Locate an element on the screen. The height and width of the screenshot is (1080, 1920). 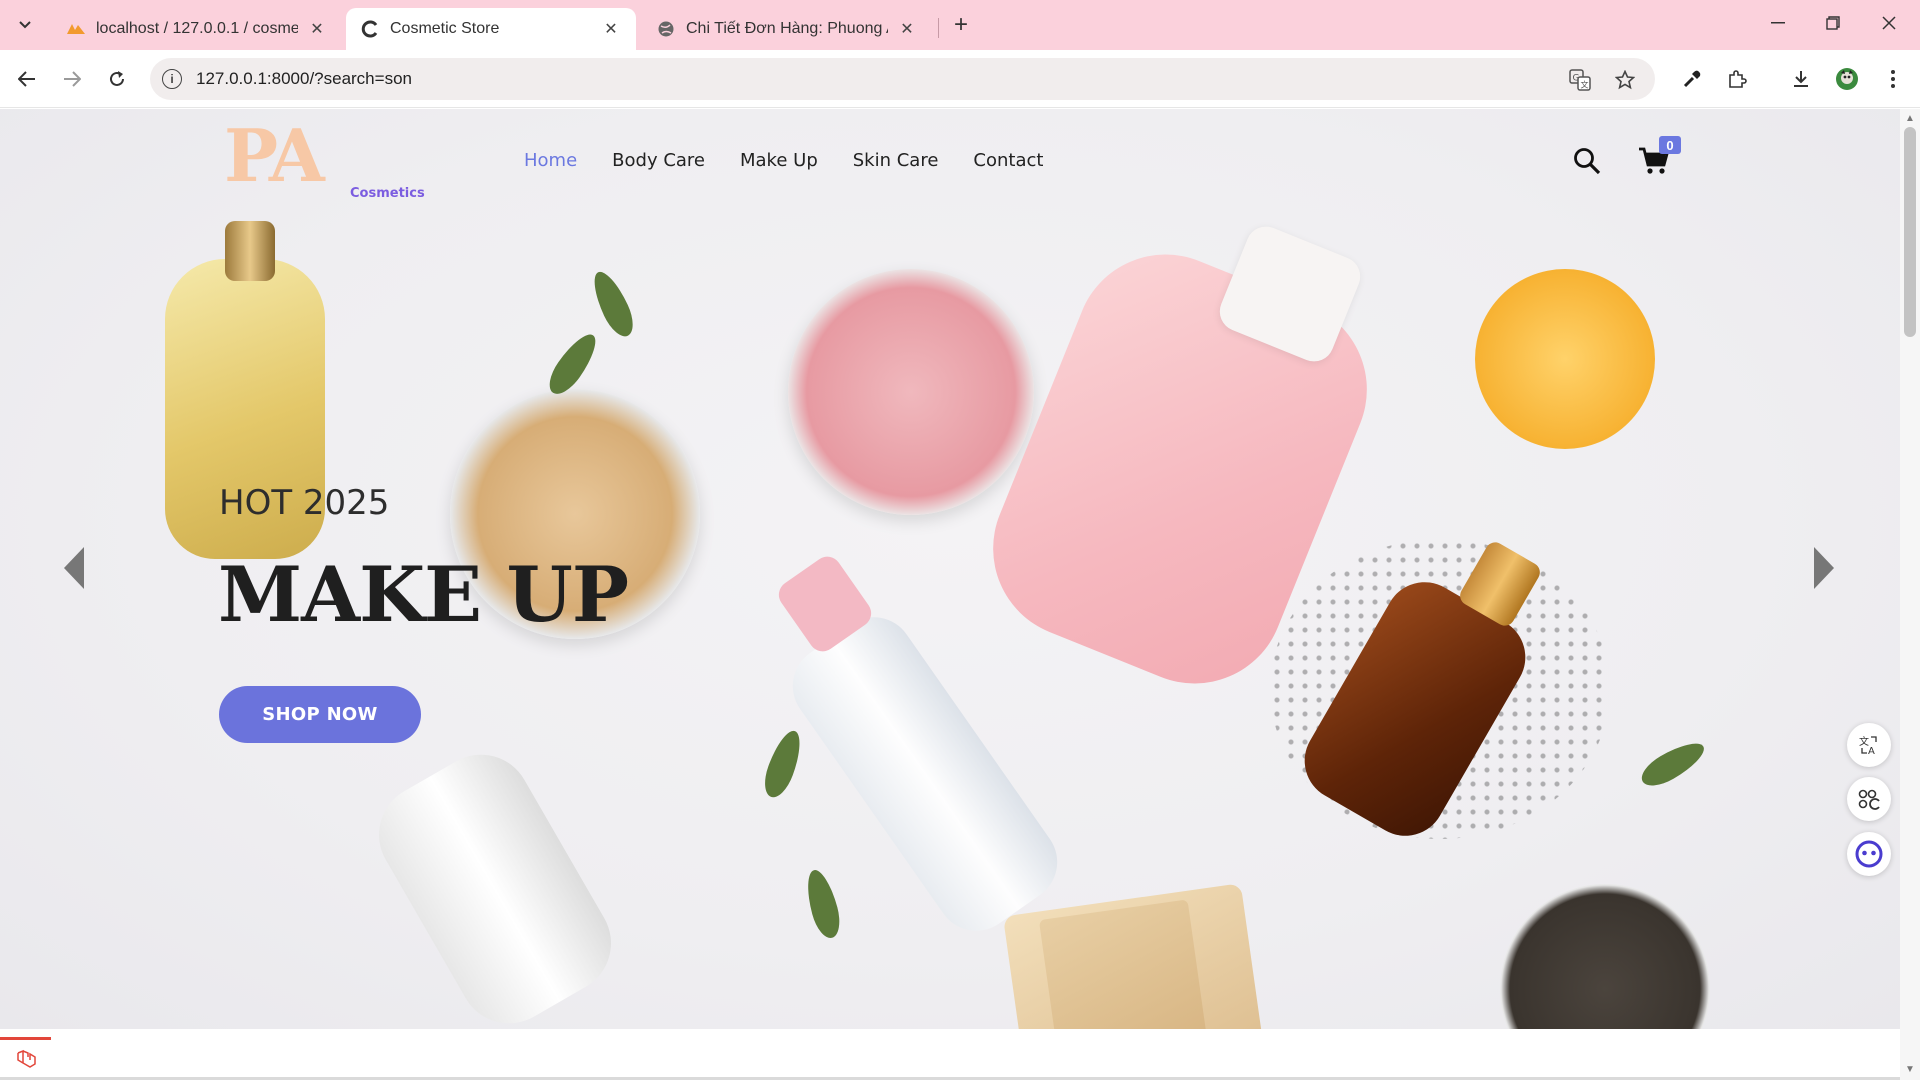
reload-button is located at coordinates (117, 79).